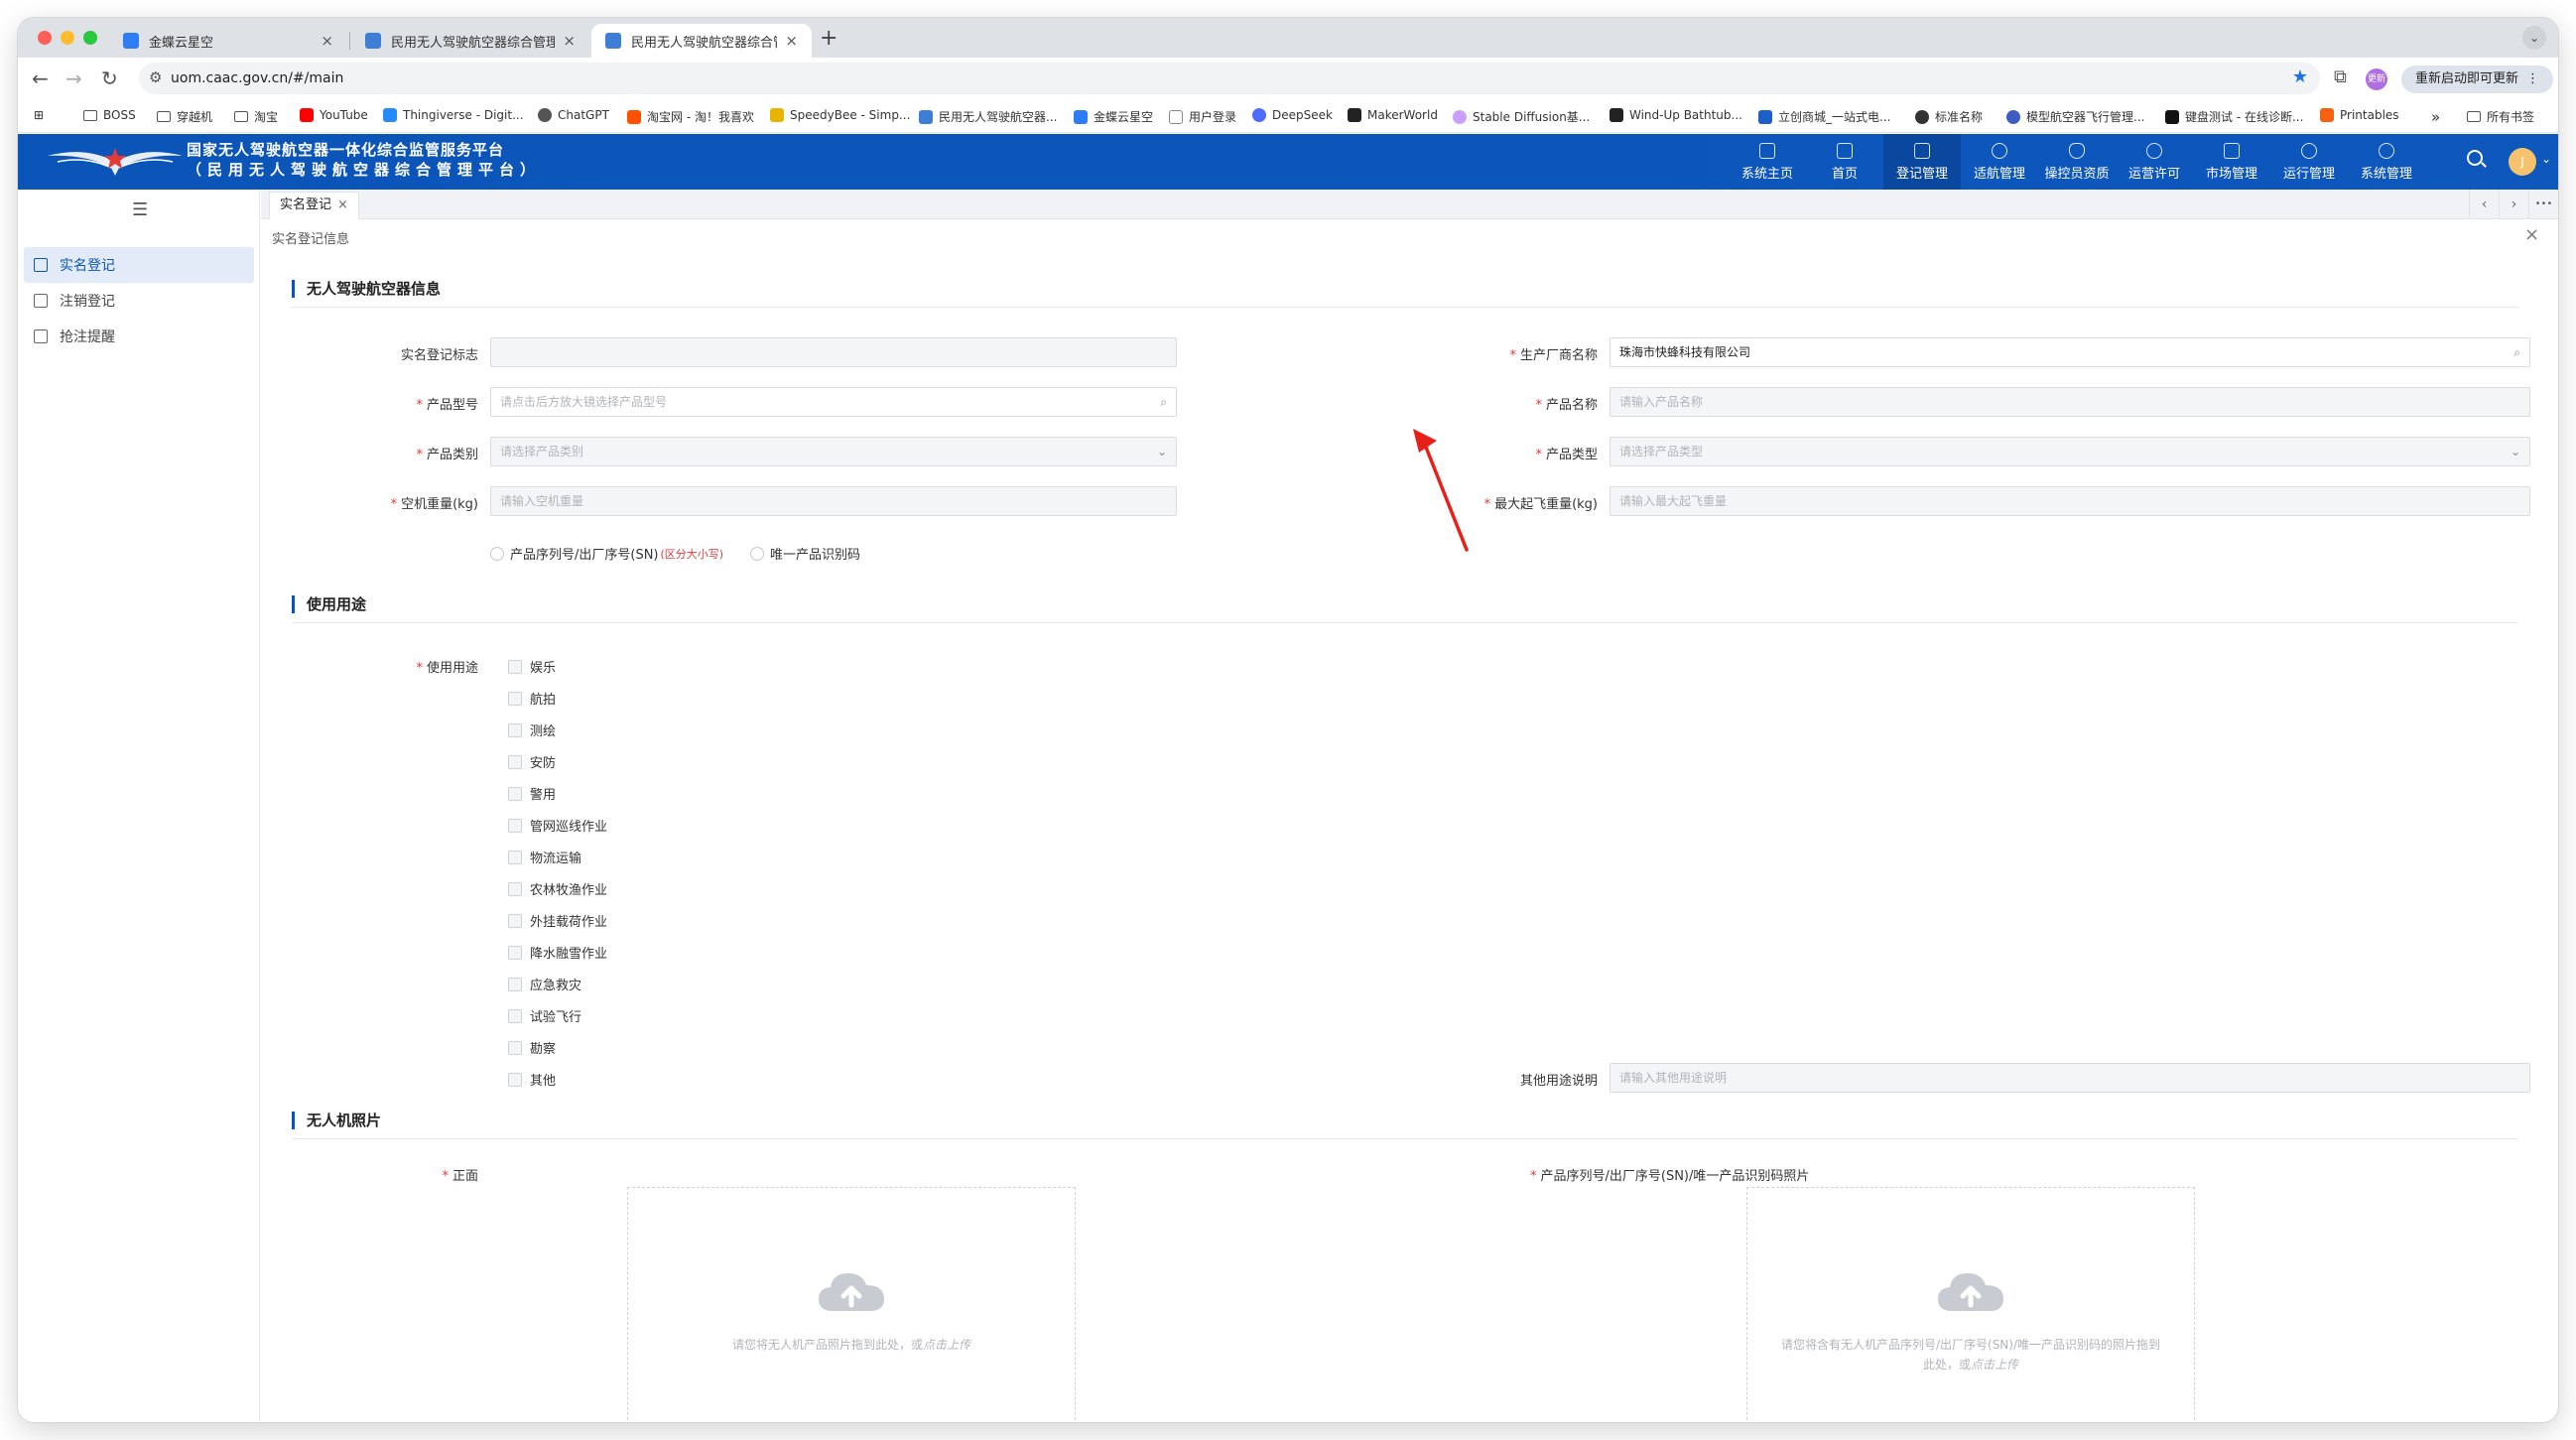  What do you see at coordinates (2070, 1078) in the screenshot?
I see `other-usage-field: 请输入其他用途说明` at bounding box center [2070, 1078].